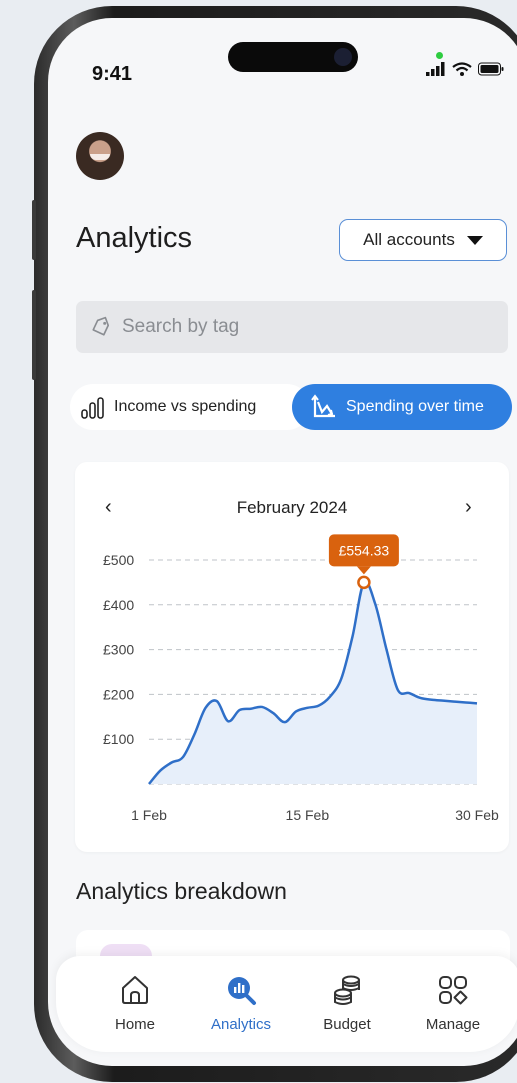  What do you see at coordinates (118, 650) in the screenshot?
I see `y-tick-label: £300` at bounding box center [118, 650].